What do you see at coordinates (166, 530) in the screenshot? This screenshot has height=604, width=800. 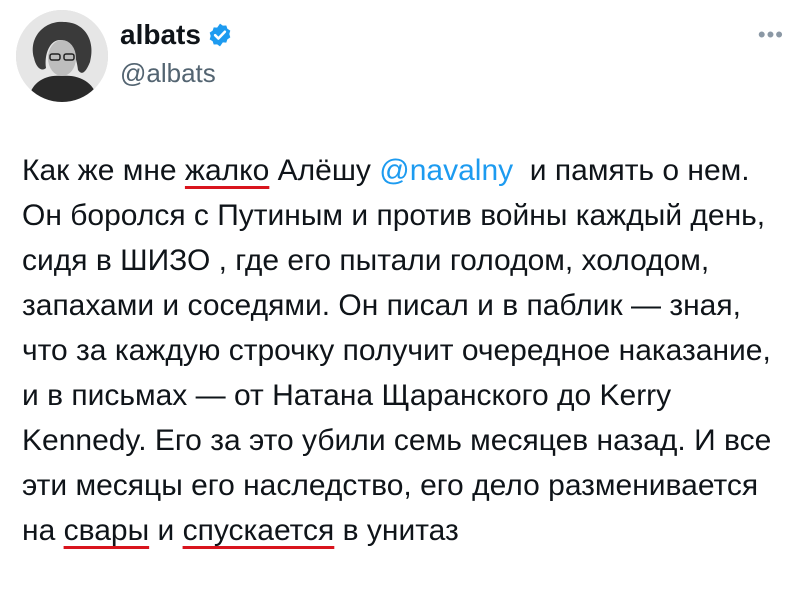 I see `tweet-text-segment: и` at bounding box center [166, 530].